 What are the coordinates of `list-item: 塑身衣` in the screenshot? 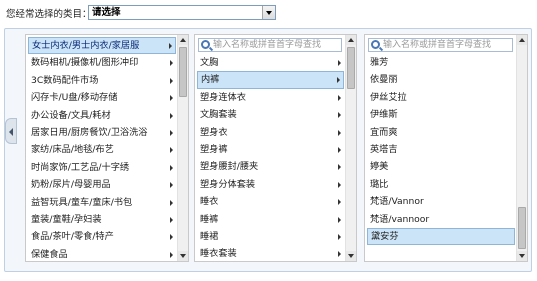 It's located at (270, 132).